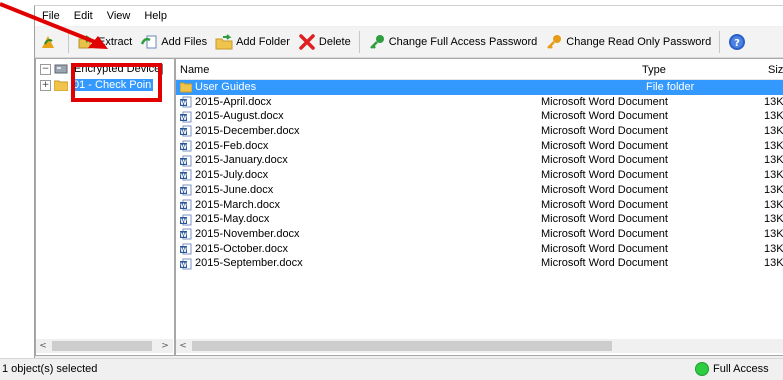 The image size is (783, 380). I want to click on file-name: 2015-November.docx, so click(247, 233).